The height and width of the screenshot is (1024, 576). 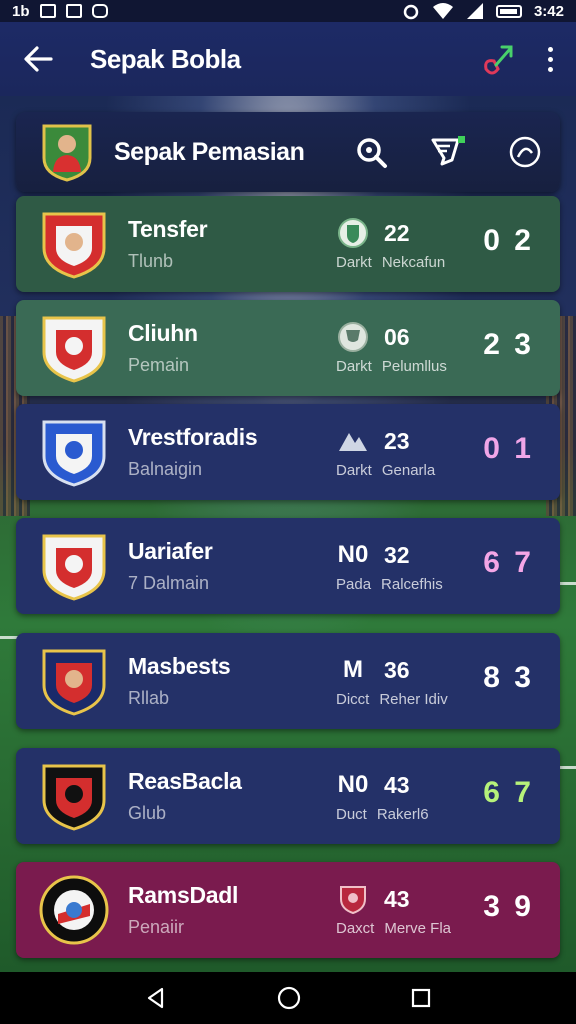 What do you see at coordinates (156, 927) in the screenshot?
I see `team-subtitle: Penaiir` at bounding box center [156, 927].